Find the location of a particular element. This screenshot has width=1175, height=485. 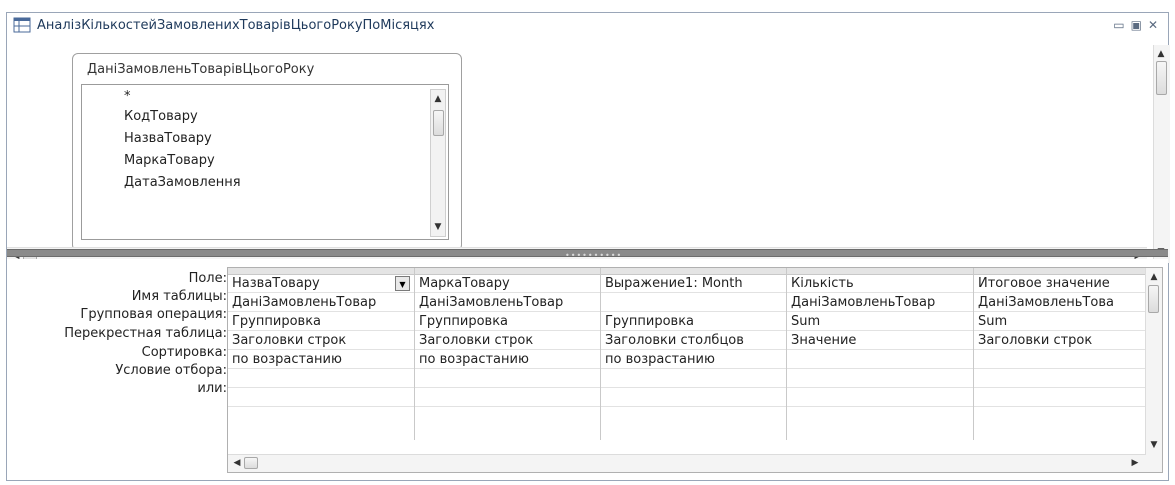

close-icon: ✕ is located at coordinates (1156, 25).